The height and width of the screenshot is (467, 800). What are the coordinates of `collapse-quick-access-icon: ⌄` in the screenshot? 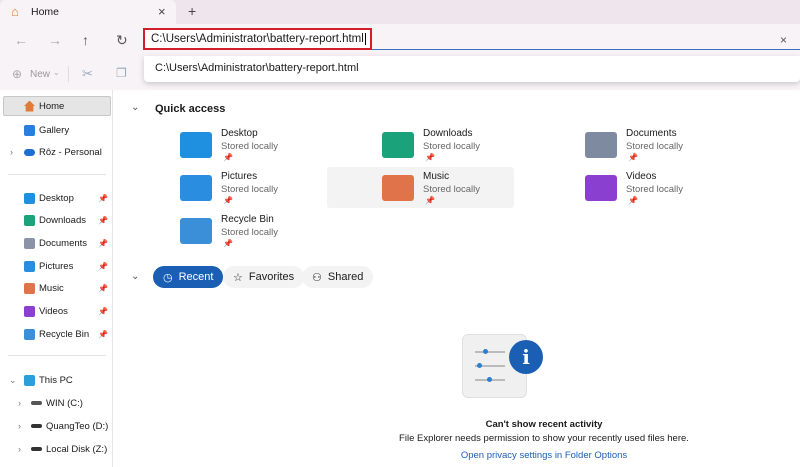 It's located at (135, 107).